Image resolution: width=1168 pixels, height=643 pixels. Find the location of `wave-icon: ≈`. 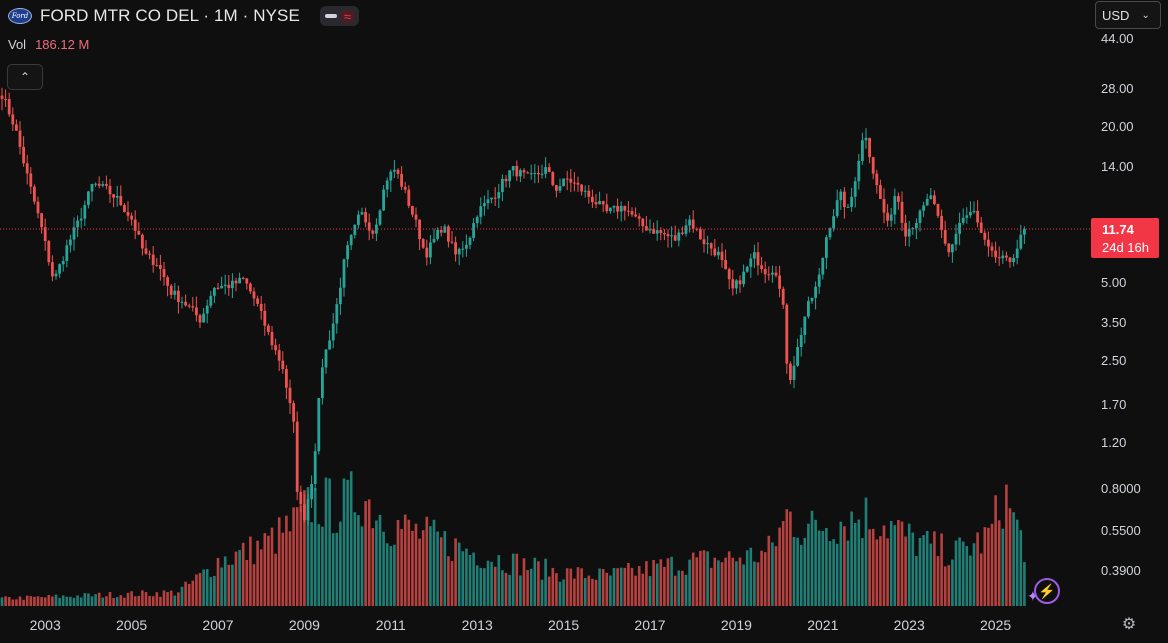

wave-icon: ≈ is located at coordinates (347, 16).